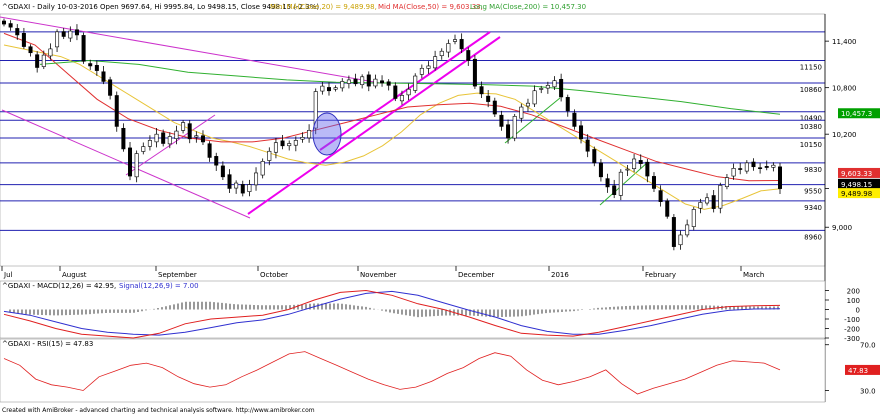 This screenshot has height=419, width=880. I want to click on ma20-header: Mini MA(Close,20) = 9,489.98,, so click(323, 7).